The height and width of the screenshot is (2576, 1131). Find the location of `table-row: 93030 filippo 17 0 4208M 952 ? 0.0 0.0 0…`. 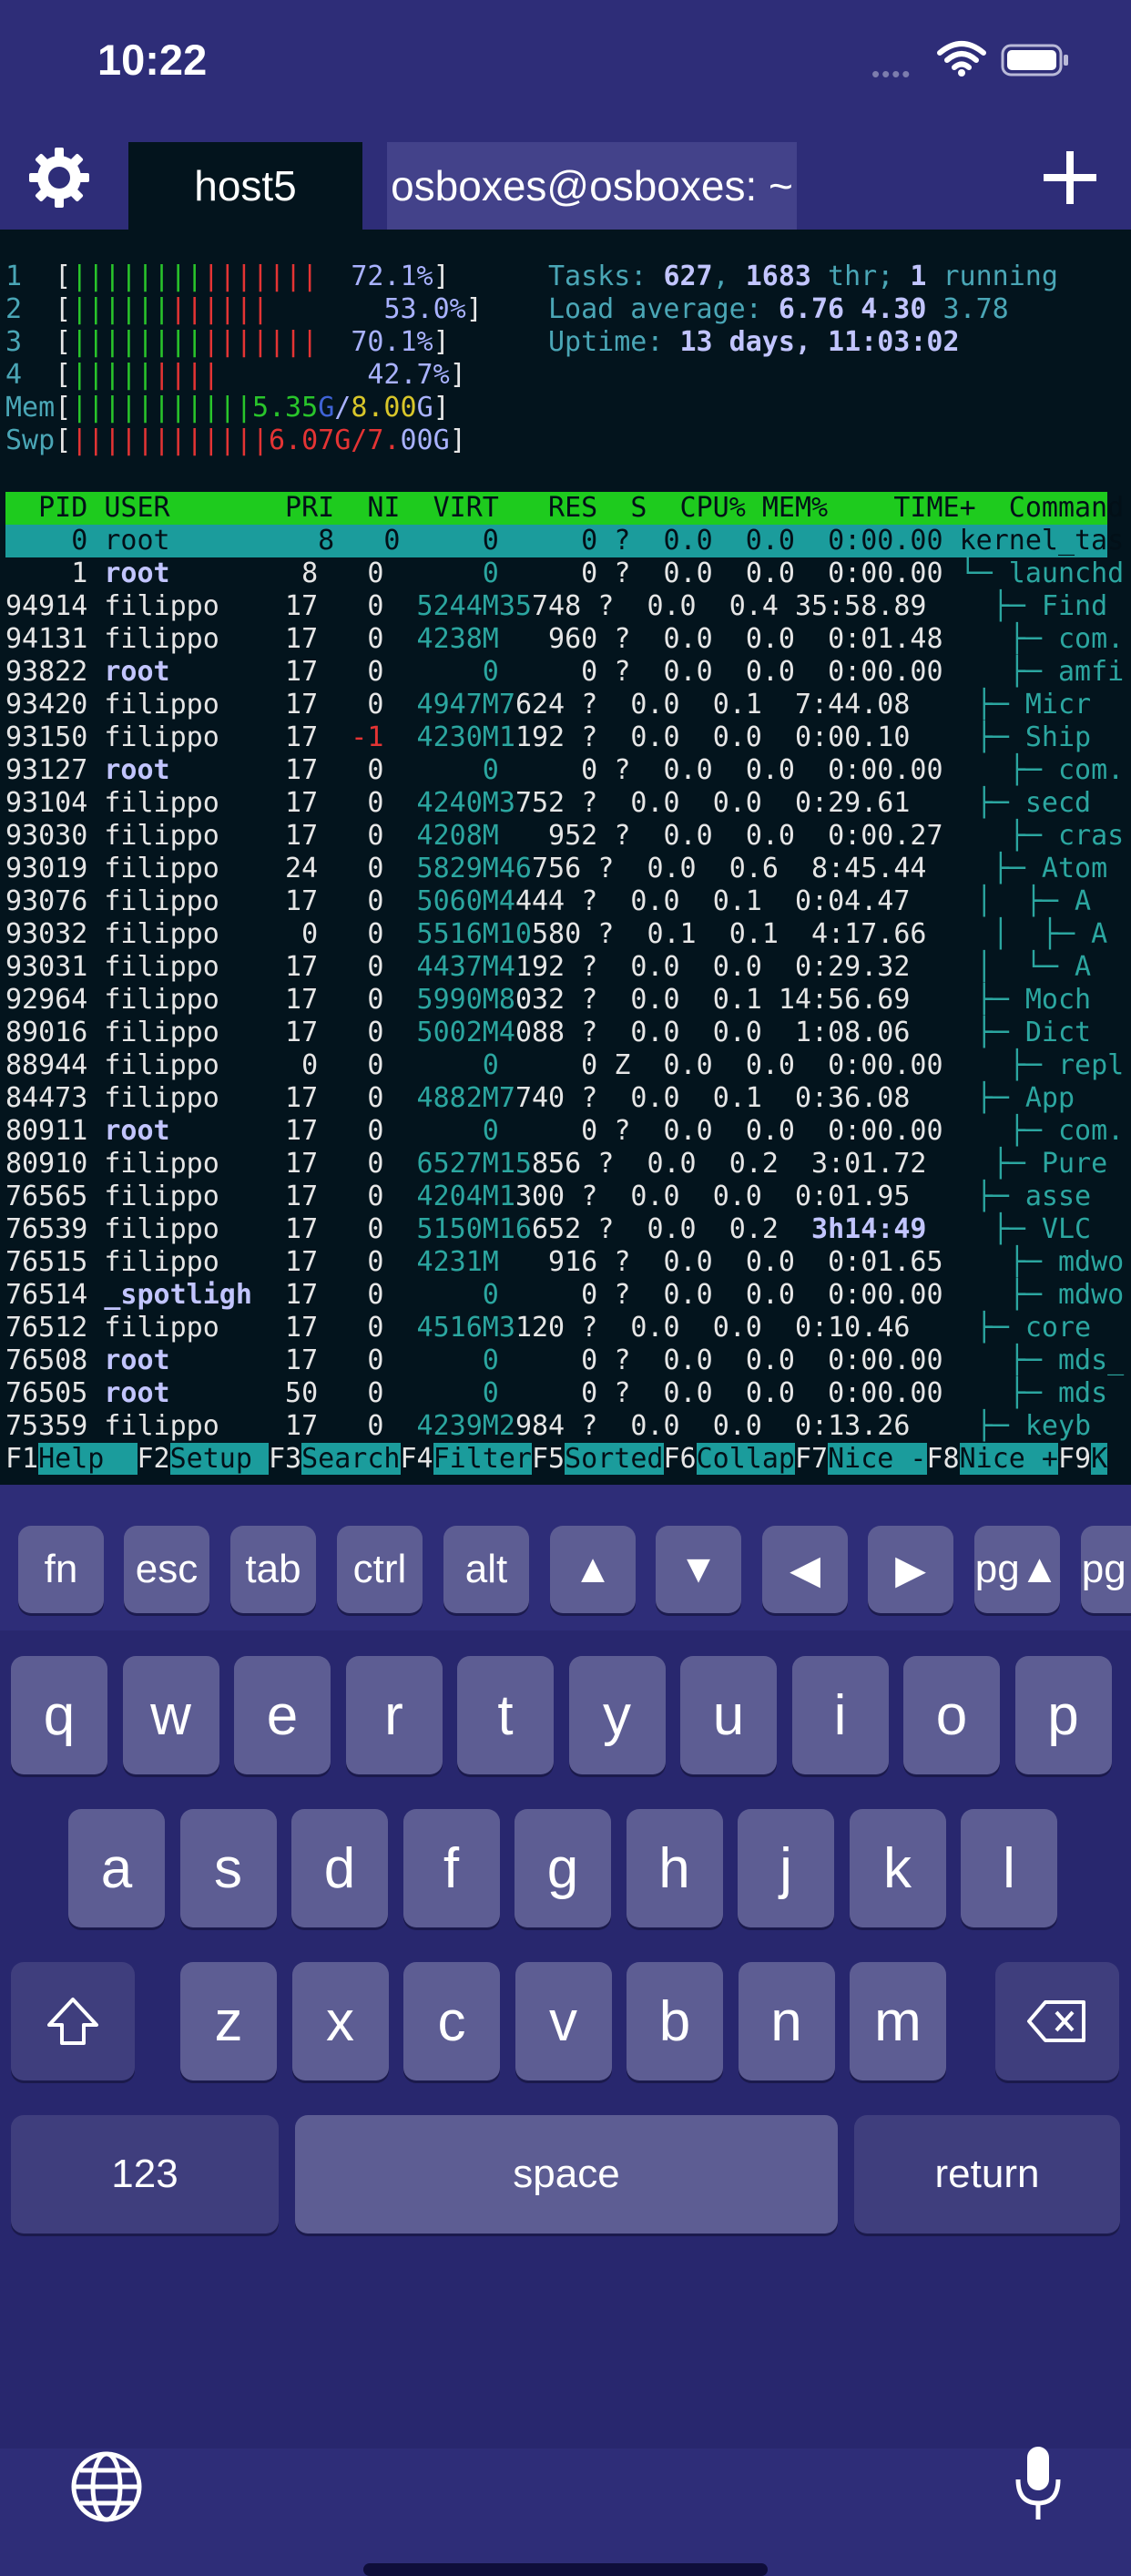

table-row: 93030 filippo 17 0 4208M 952 ? 0.0 0.0 0… is located at coordinates (565, 836).